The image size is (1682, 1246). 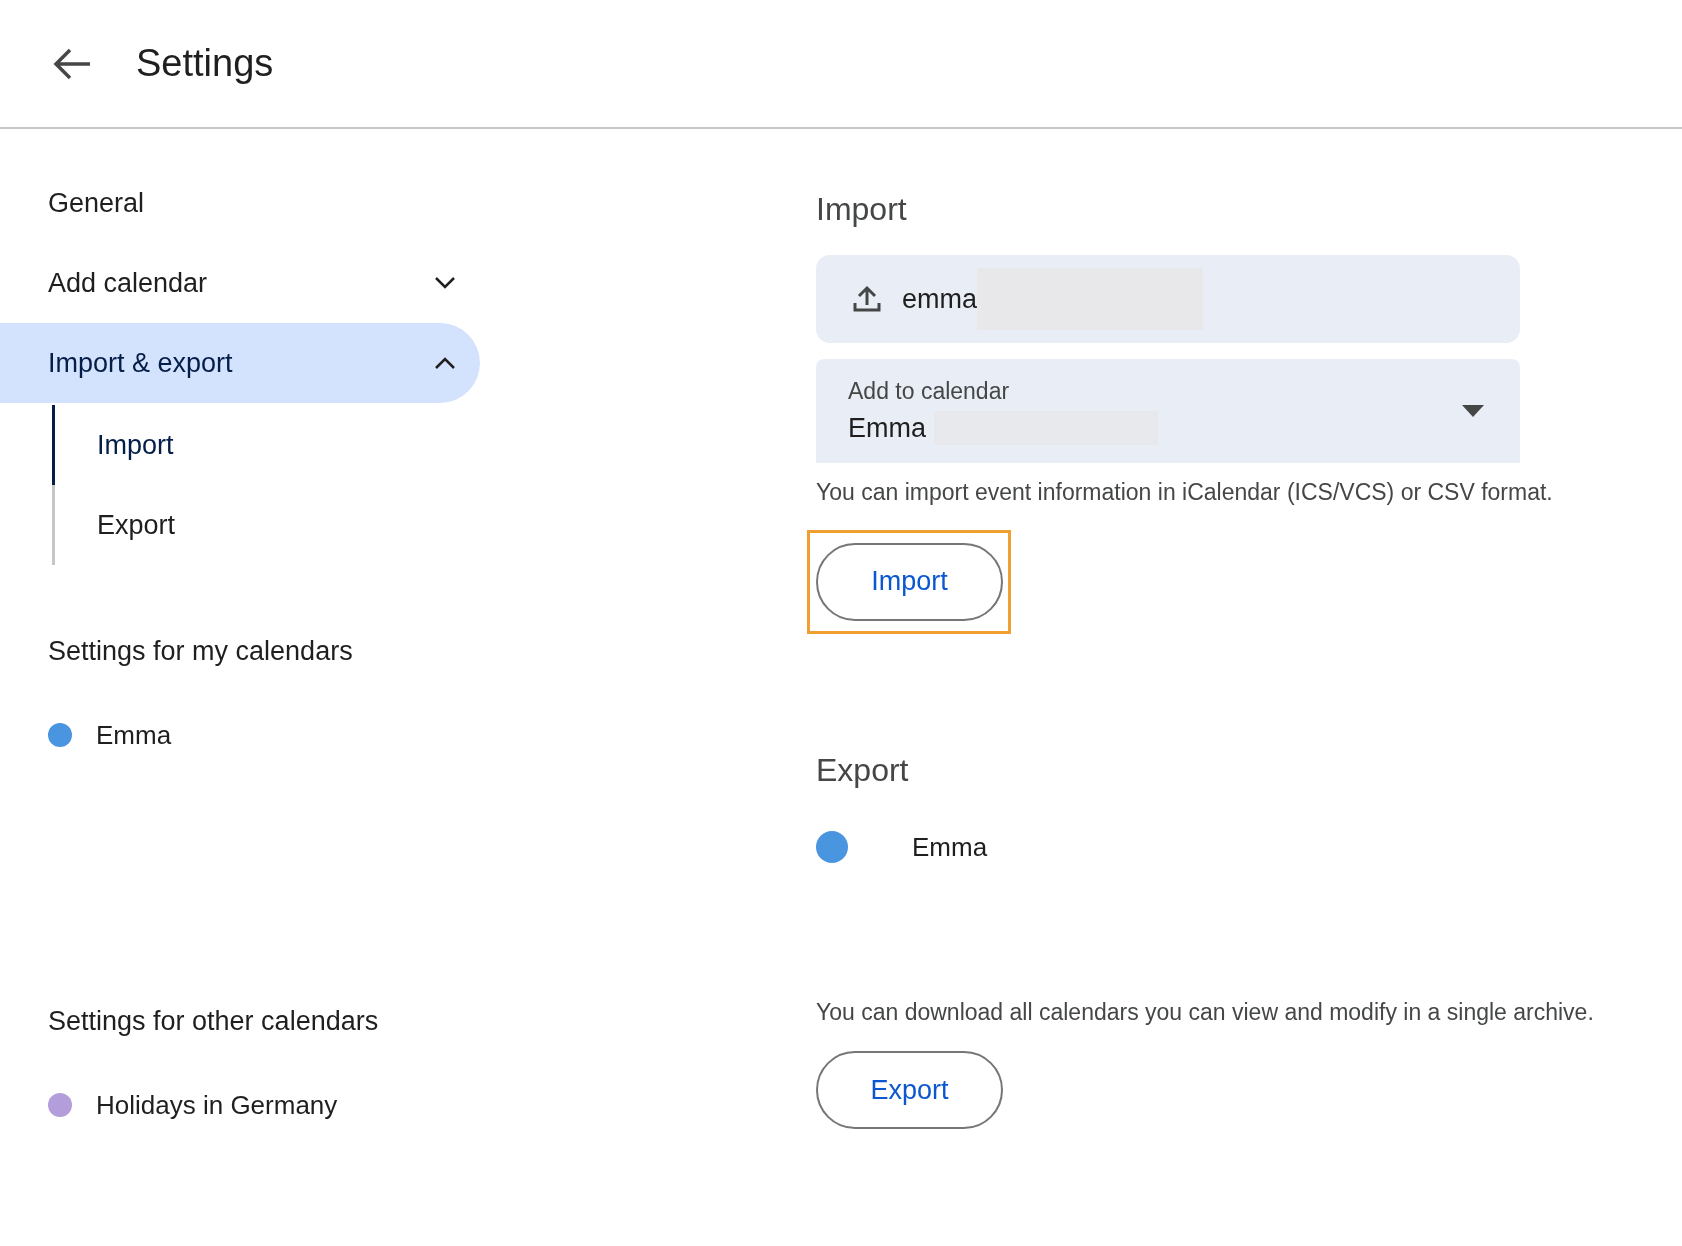 What do you see at coordinates (72, 63) in the screenshot?
I see `back-arrow-icon` at bounding box center [72, 63].